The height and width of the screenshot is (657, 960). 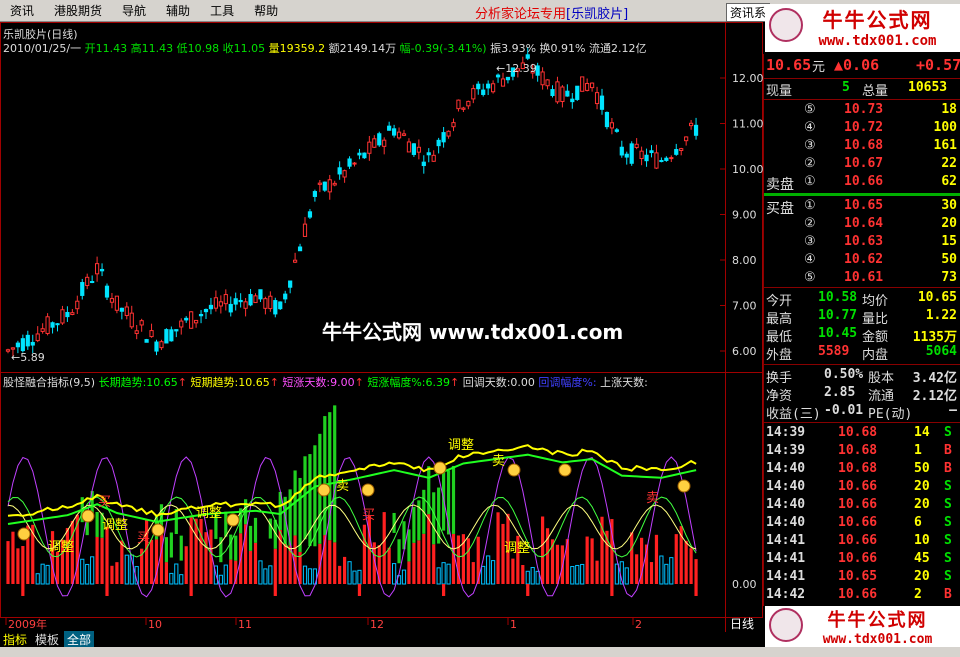 What do you see at coordinates (922, 558) in the screenshot?
I see `tick-volume: 45` at bounding box center [922, 558].